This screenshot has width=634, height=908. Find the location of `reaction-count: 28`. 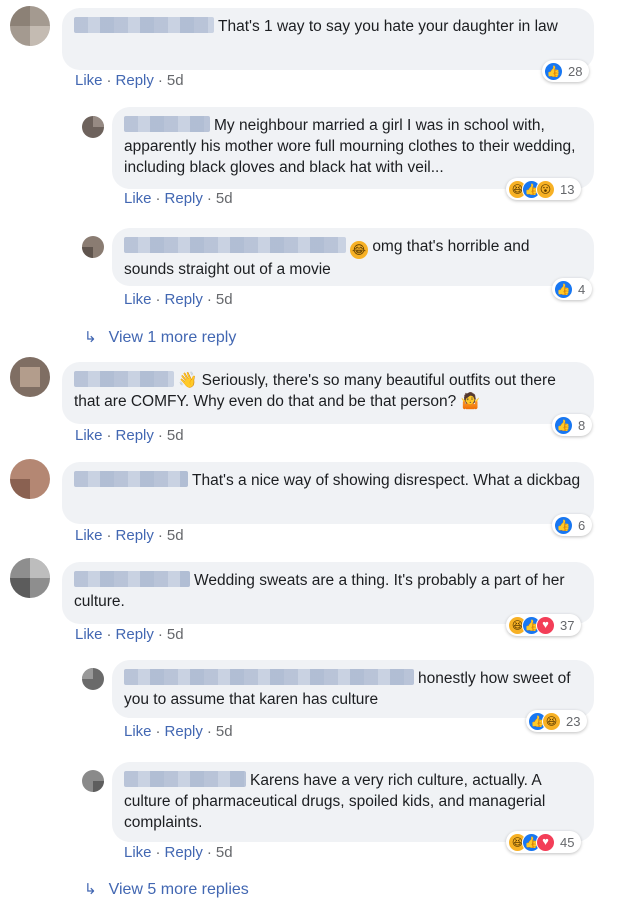

reaction-count: 28 is located at coordinates (575, 71).